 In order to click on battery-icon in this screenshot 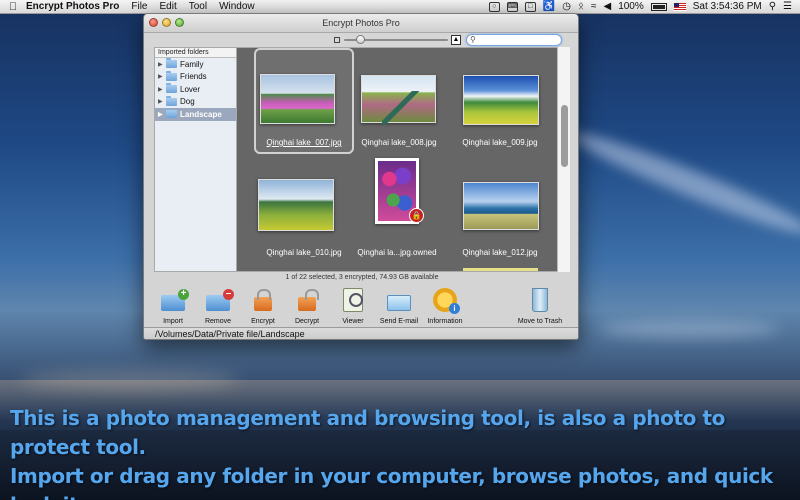, I will do `click(658, 6)`.